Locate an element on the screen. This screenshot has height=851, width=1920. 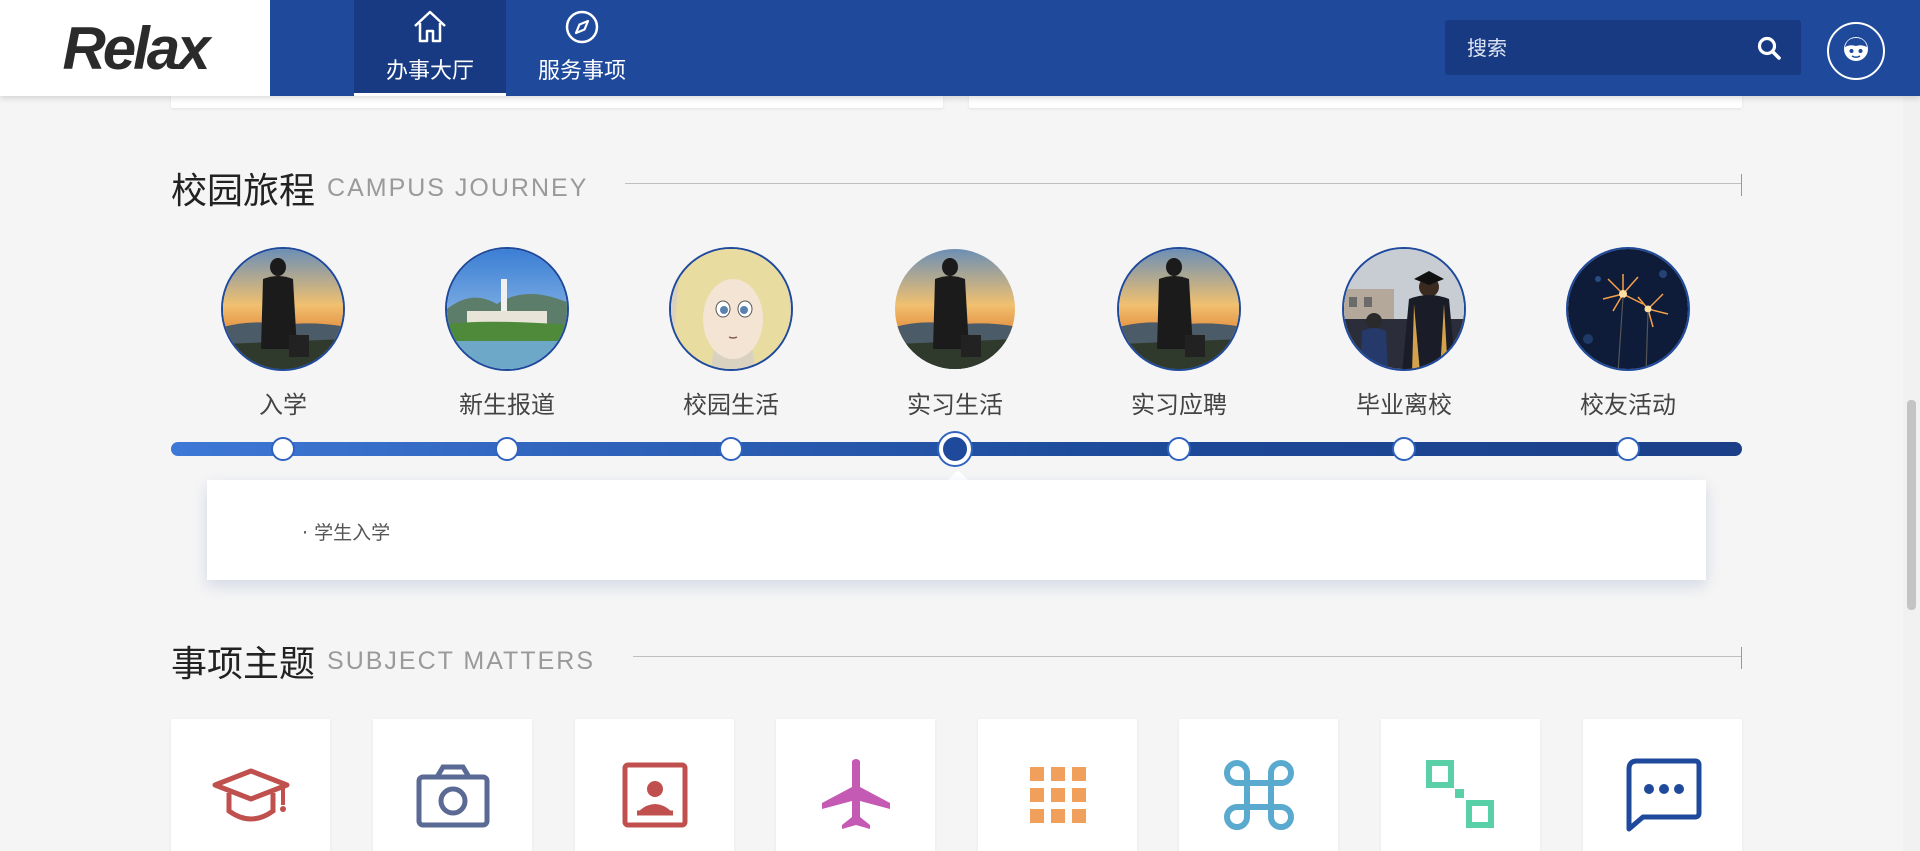
journey-stage-active: 实习生活 is located at coordinates (955, 333).